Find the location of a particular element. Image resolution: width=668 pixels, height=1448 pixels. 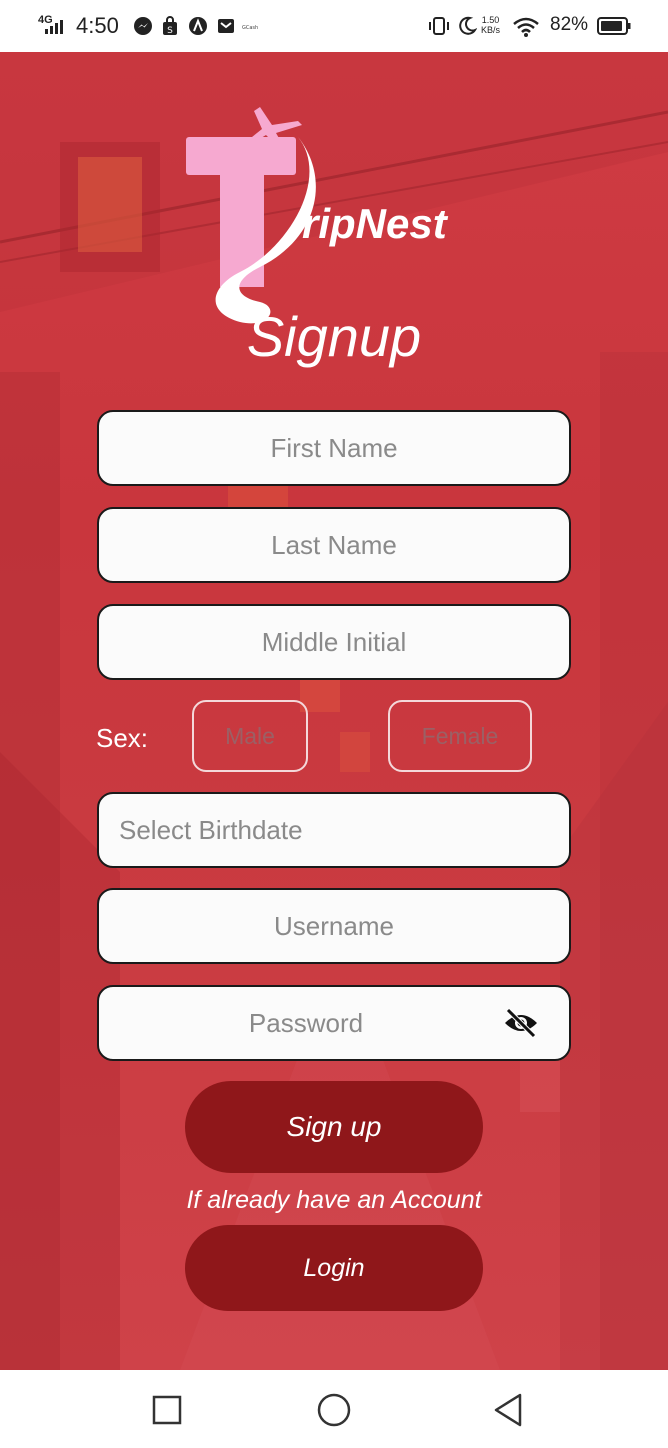

gcash-icon: GCash is located at coordinates (250, 28).